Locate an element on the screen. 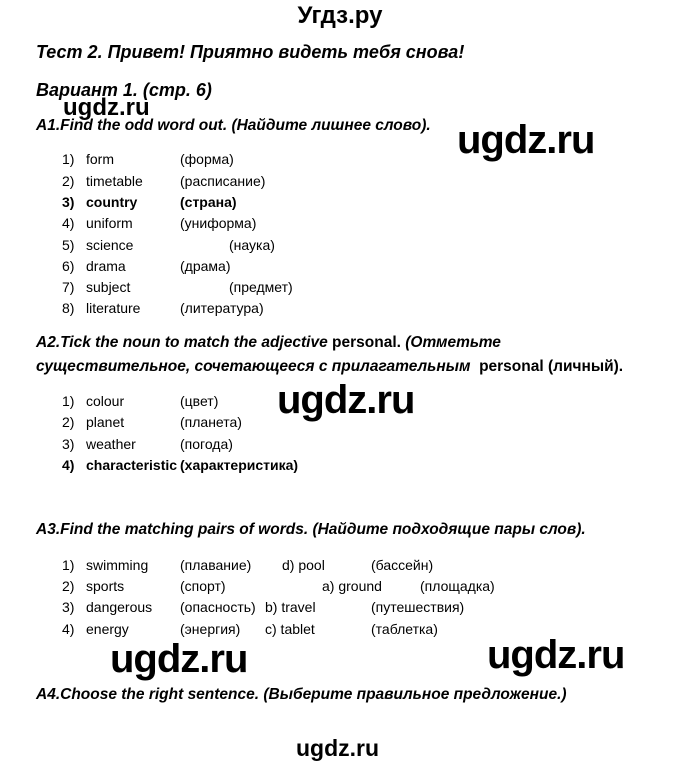  item-match: b) travel is located at coordinates (290, 607).